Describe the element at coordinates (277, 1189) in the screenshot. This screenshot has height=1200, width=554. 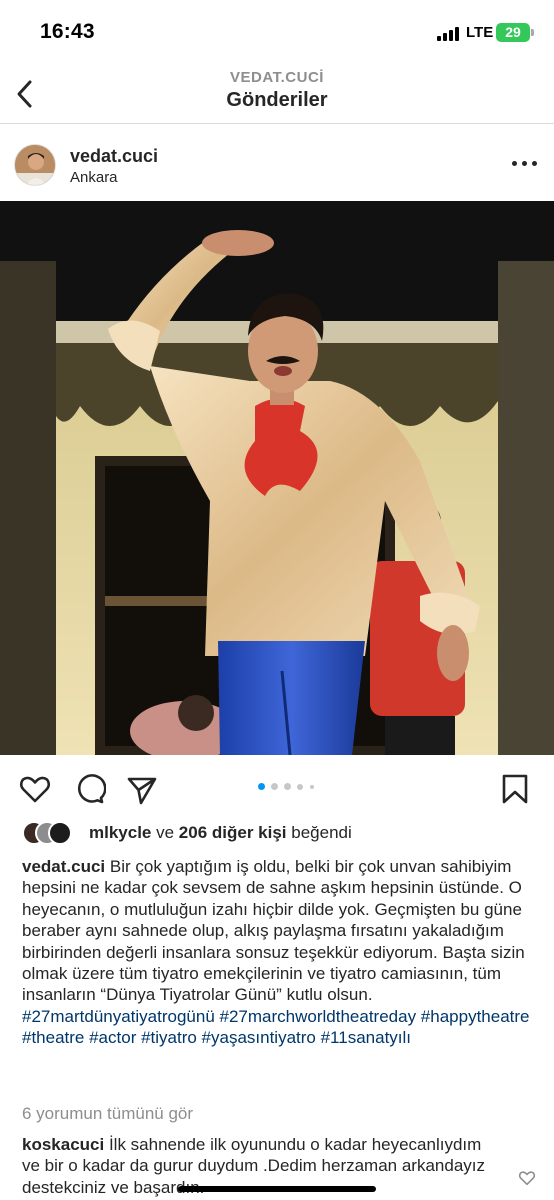
I see `home-indicator` at that location.